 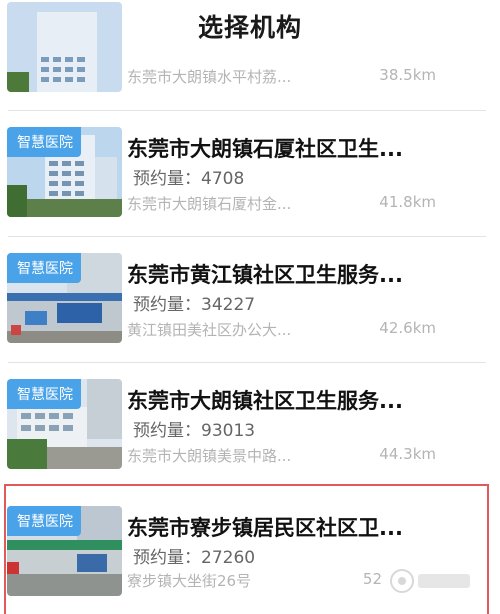 I want to click on institution-photo, so click(x=64, y=47).